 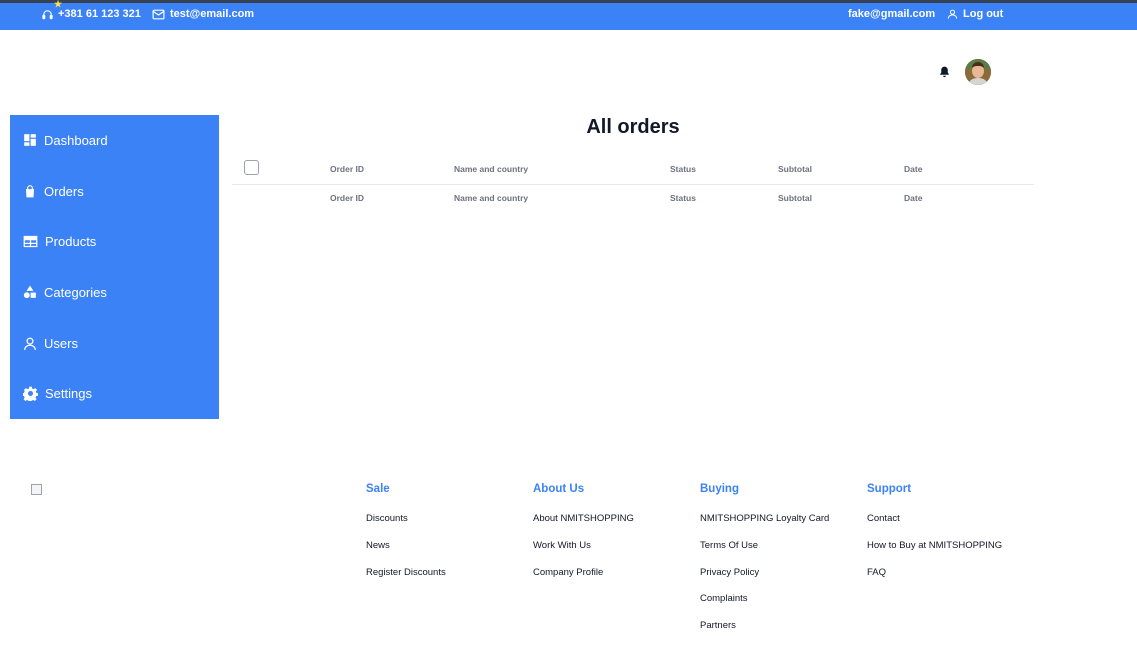 What do you see at coordinates (347, 169) in the screenshot?
I see `column-header-order-id: Order ID` at bounding box center [347, 169].